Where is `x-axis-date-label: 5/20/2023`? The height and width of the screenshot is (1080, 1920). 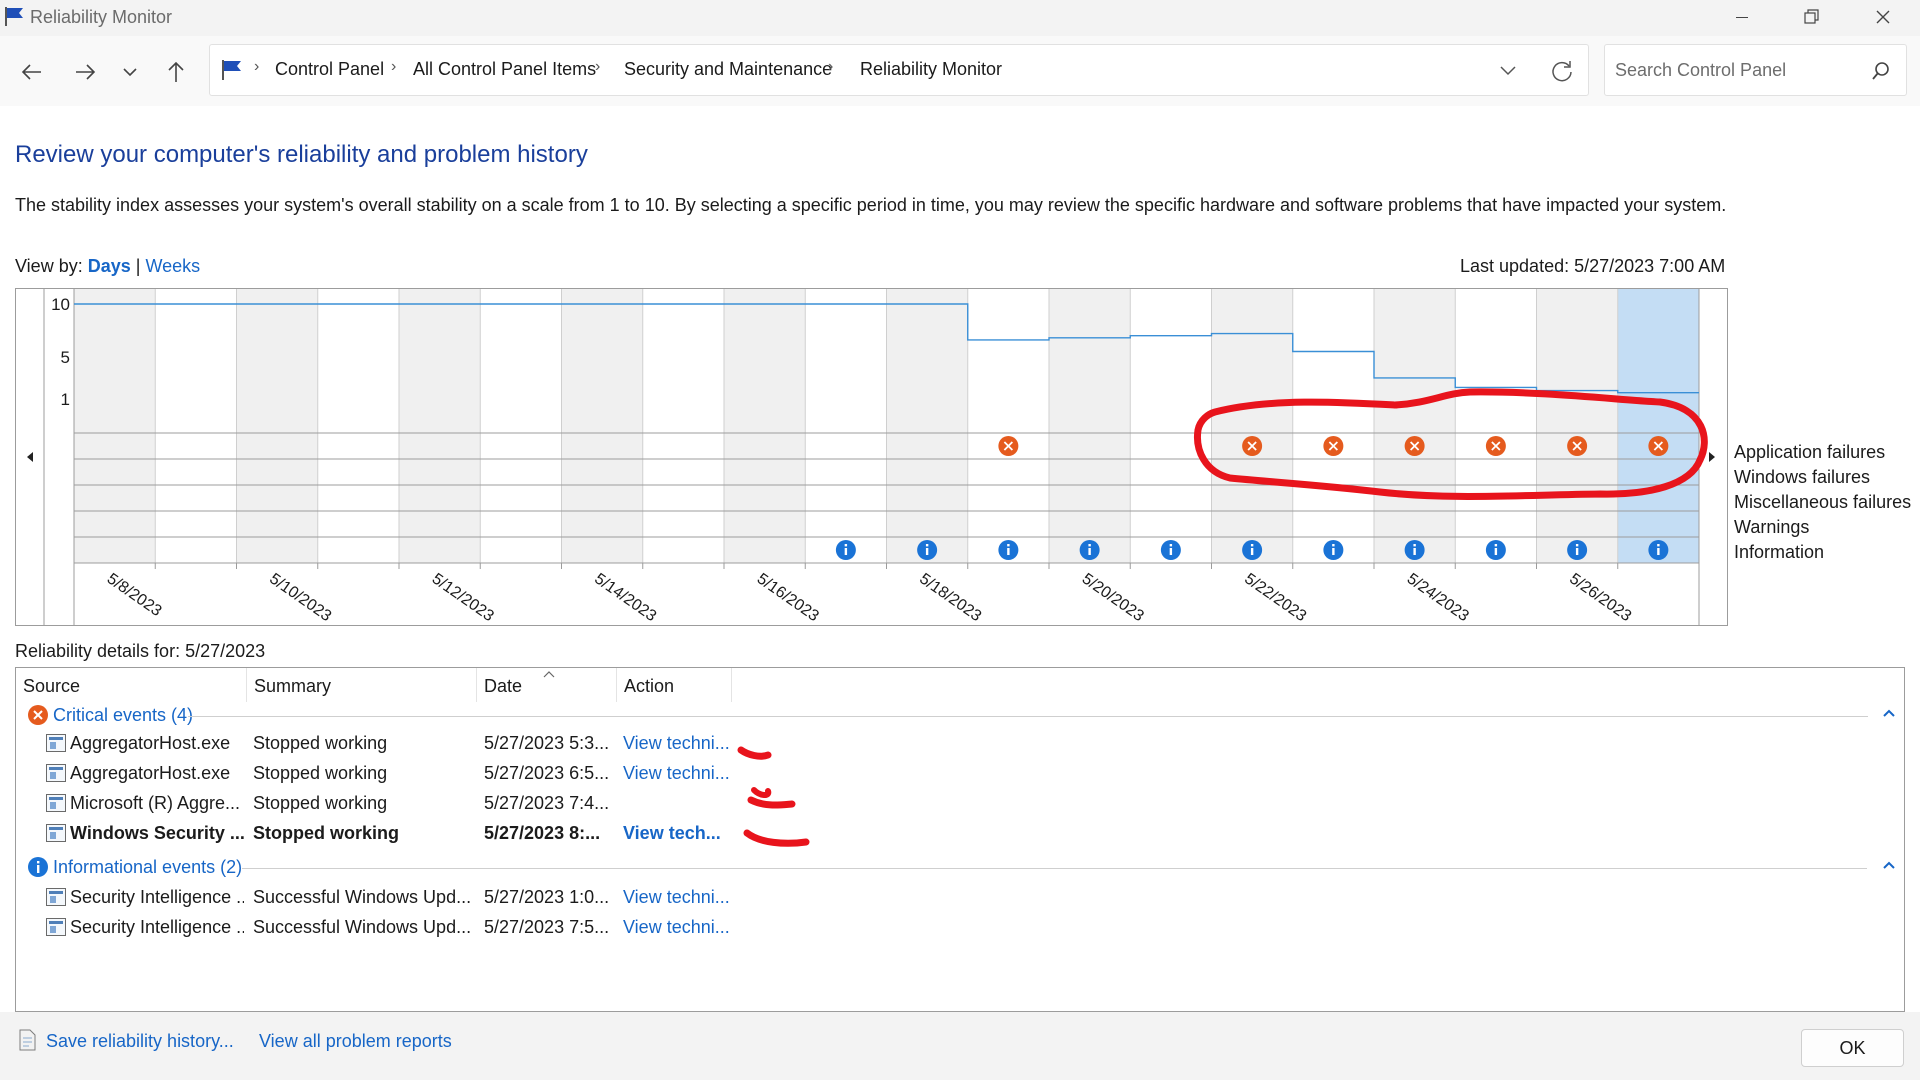
x-axis-date-label: 5/20/2023 is located at coordinates (1113, 597).